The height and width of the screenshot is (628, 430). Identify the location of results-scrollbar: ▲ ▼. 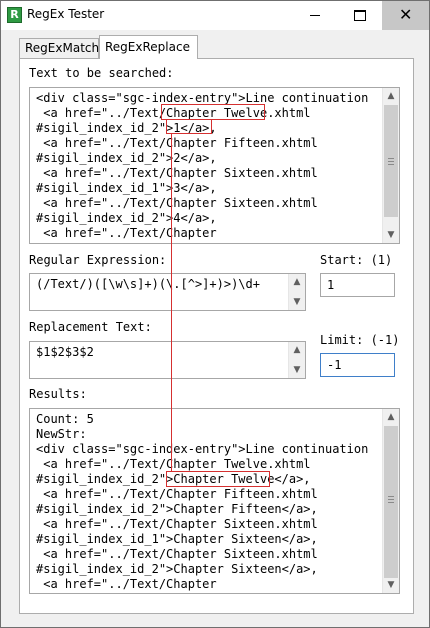
(390, 501).